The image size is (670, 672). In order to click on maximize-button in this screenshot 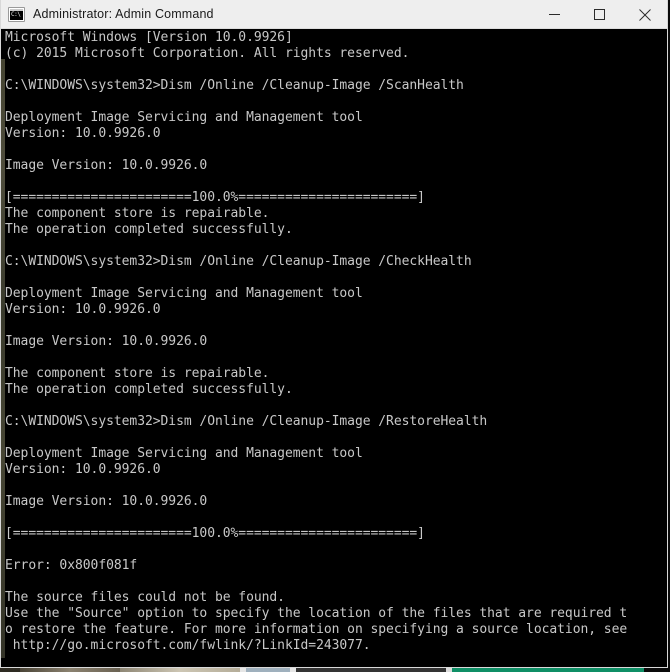, I will do `click(599, 14)`.